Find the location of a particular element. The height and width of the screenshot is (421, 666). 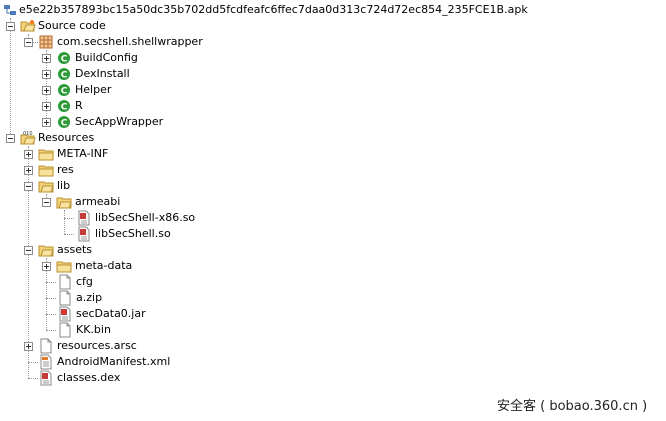

tree-node-label: libSecShell.so is located at coordinates (133, 233).